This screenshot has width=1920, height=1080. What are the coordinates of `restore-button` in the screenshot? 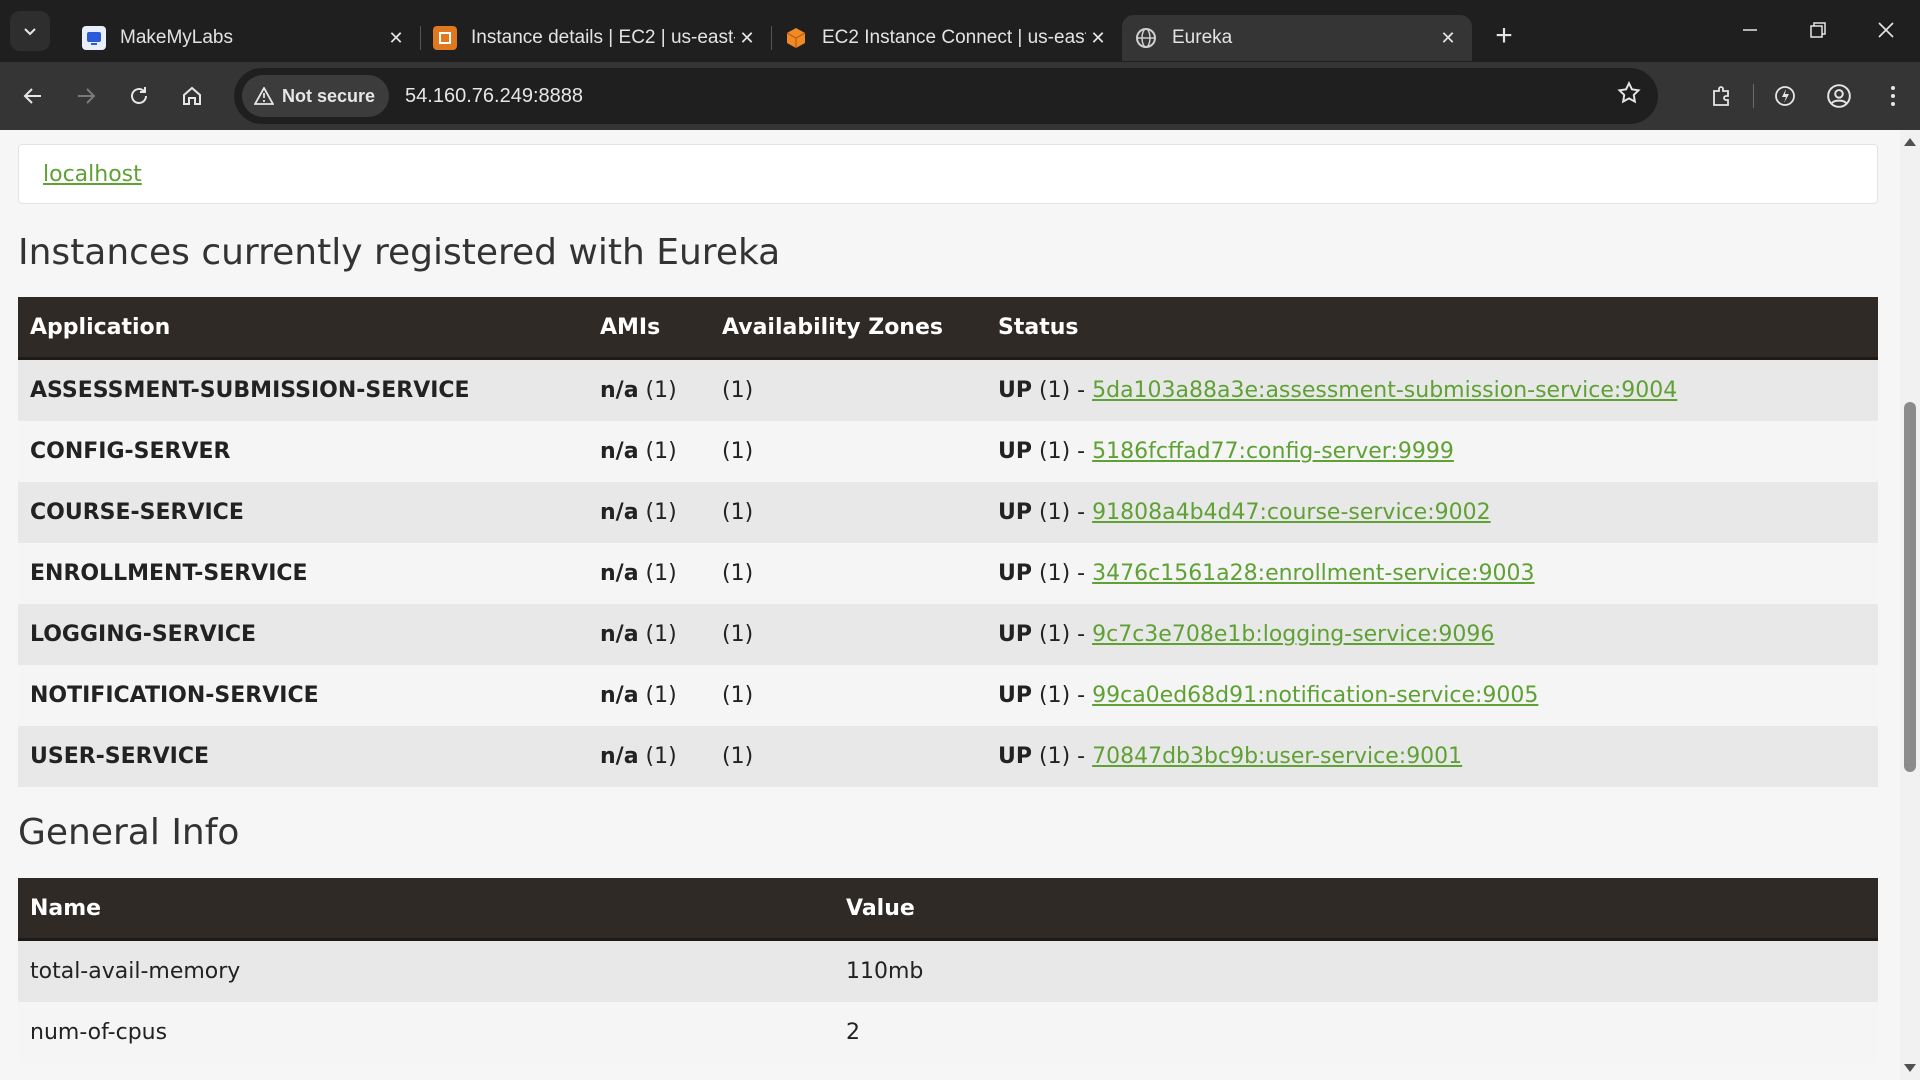 It's located at (1818, 30).